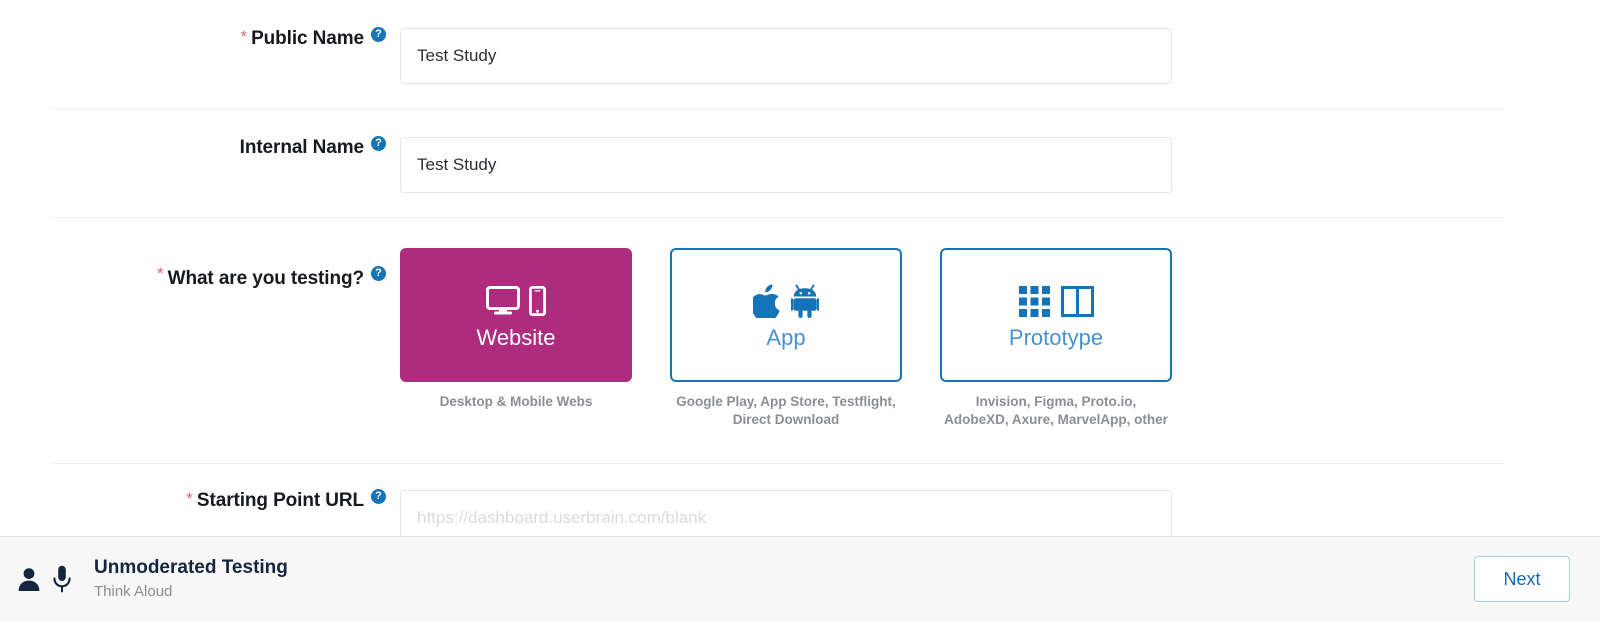  I want to click on card-caption-website: Desktop & Mobile Webs, so click(516, 401).